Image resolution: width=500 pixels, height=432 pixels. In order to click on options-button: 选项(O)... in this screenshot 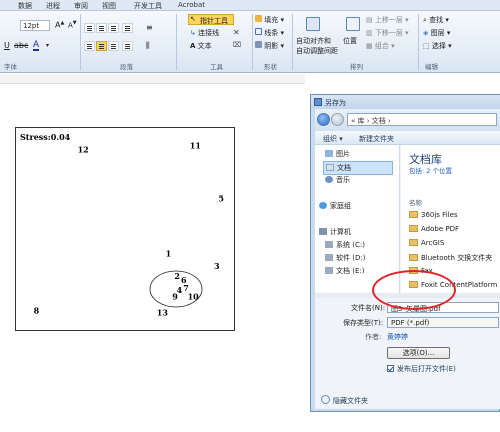, I will do `click(418, 353)`.